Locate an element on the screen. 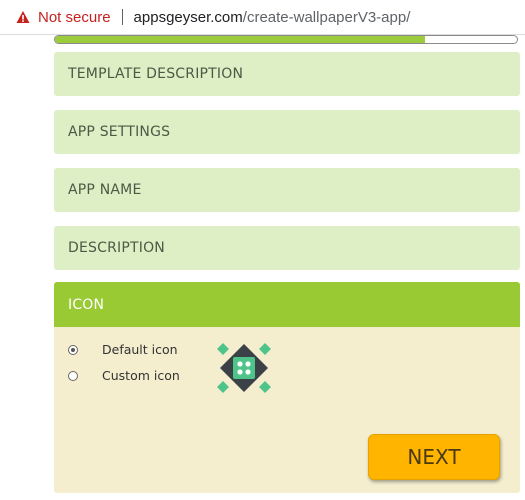  section-label: ICON is located at coordinates (86, 304).